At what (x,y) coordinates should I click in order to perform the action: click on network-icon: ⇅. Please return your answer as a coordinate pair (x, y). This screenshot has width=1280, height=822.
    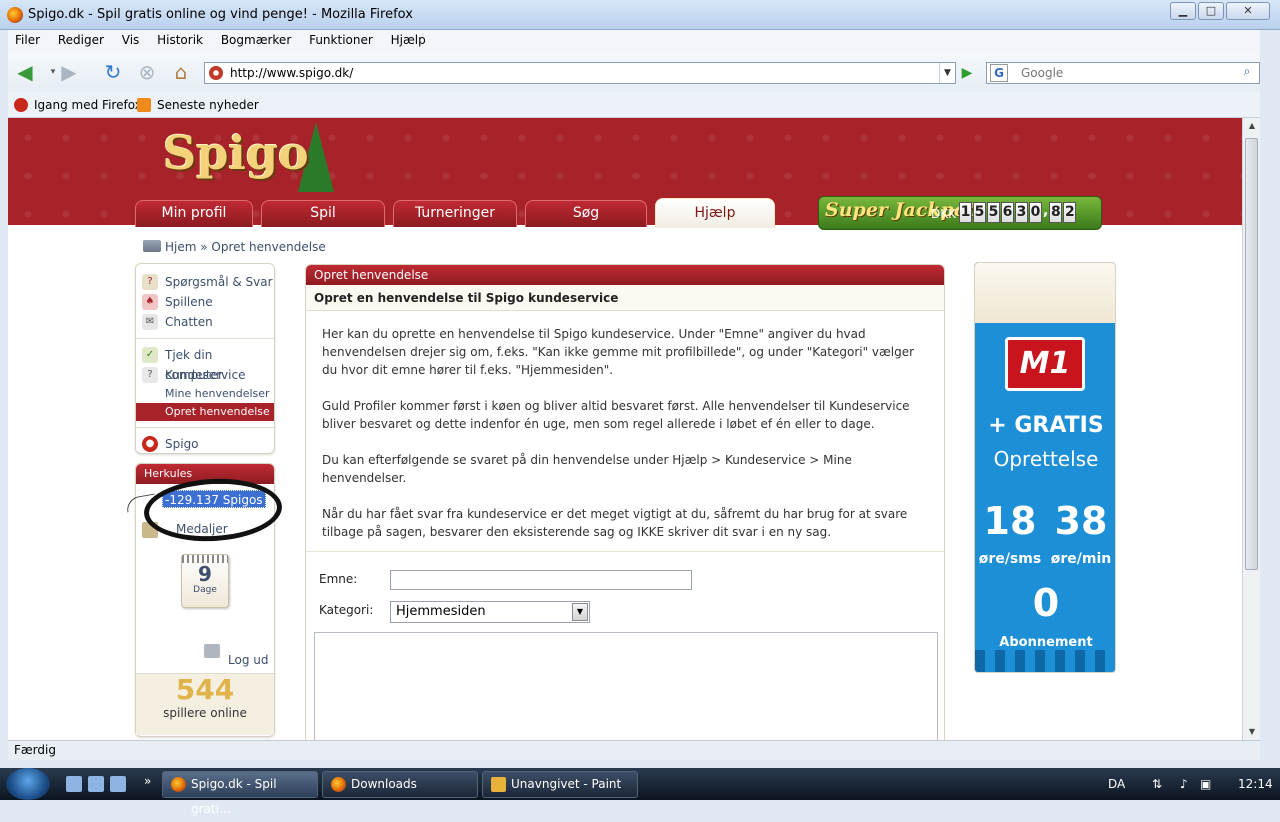
    Looking at the image, I should click on (1157, 784).